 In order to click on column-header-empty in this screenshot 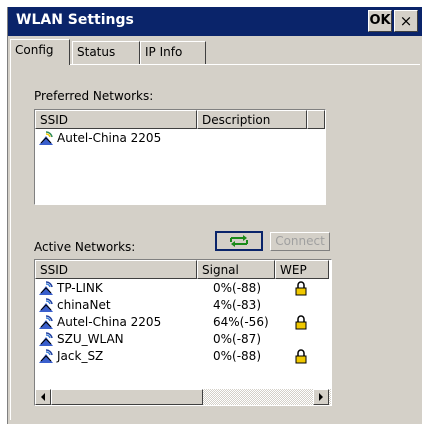, I will do `click(316, 119)`.